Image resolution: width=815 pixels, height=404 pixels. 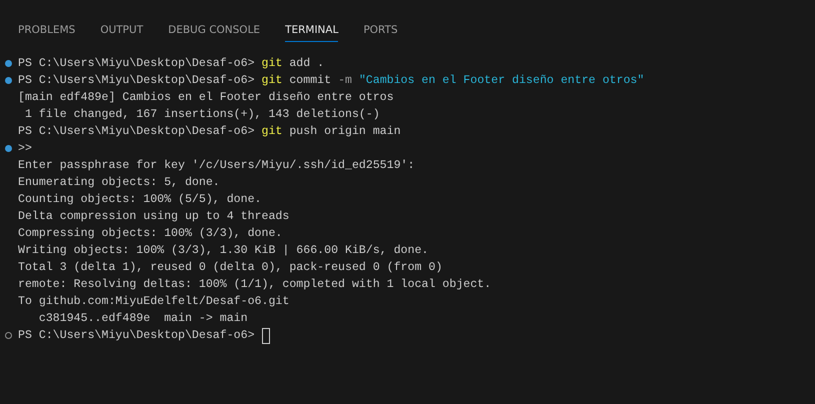 I want to click on terminal-line: PS C:\Users\Miyu\Desktop\Desaf-o6> git add ., so click(x=171, y=64).